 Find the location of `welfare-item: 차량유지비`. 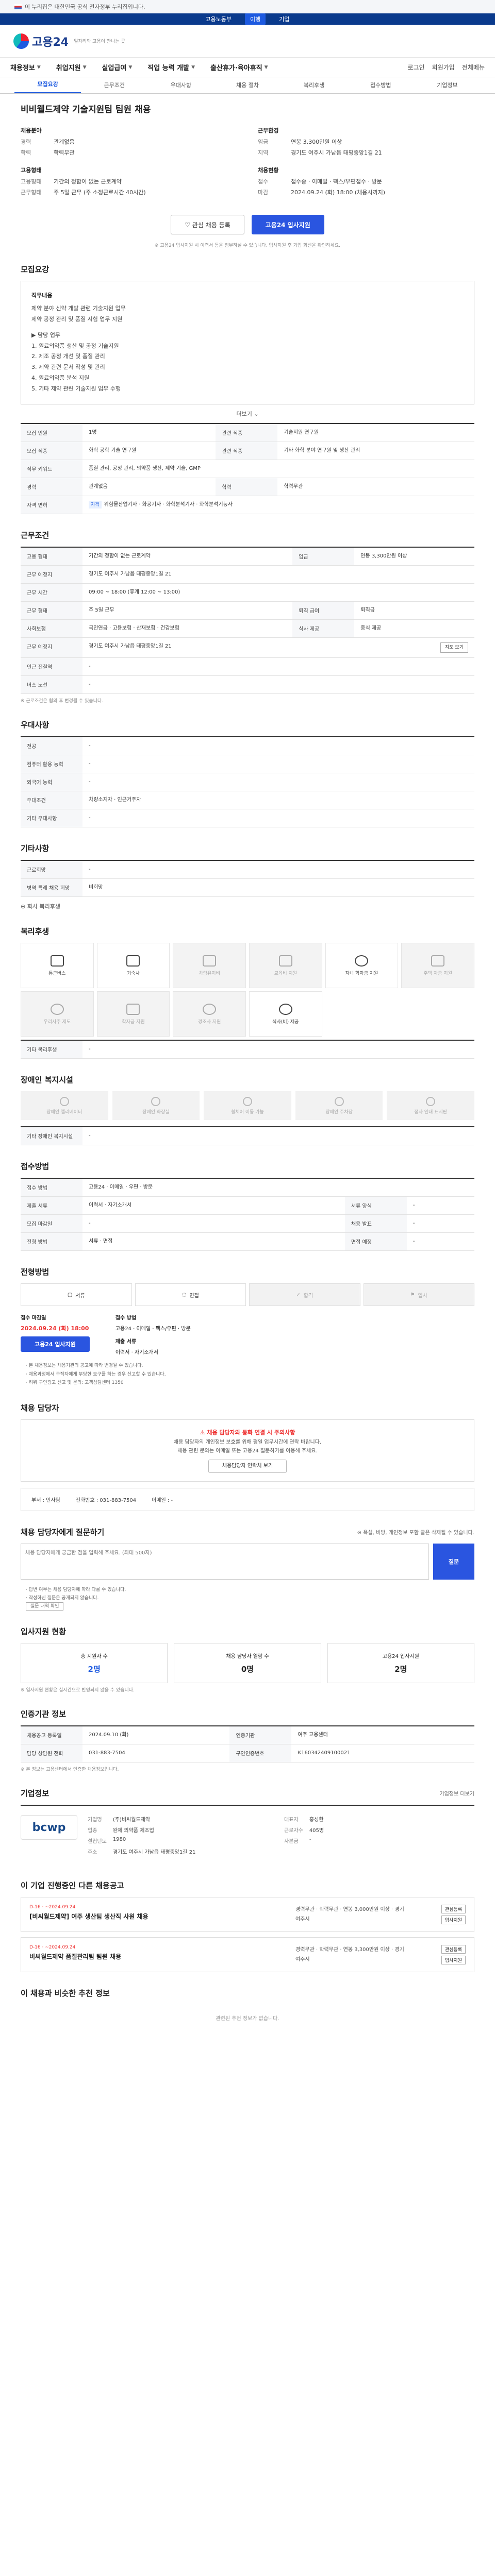

welfare-item: 차량유지비 is located at coordinates (209, 966).